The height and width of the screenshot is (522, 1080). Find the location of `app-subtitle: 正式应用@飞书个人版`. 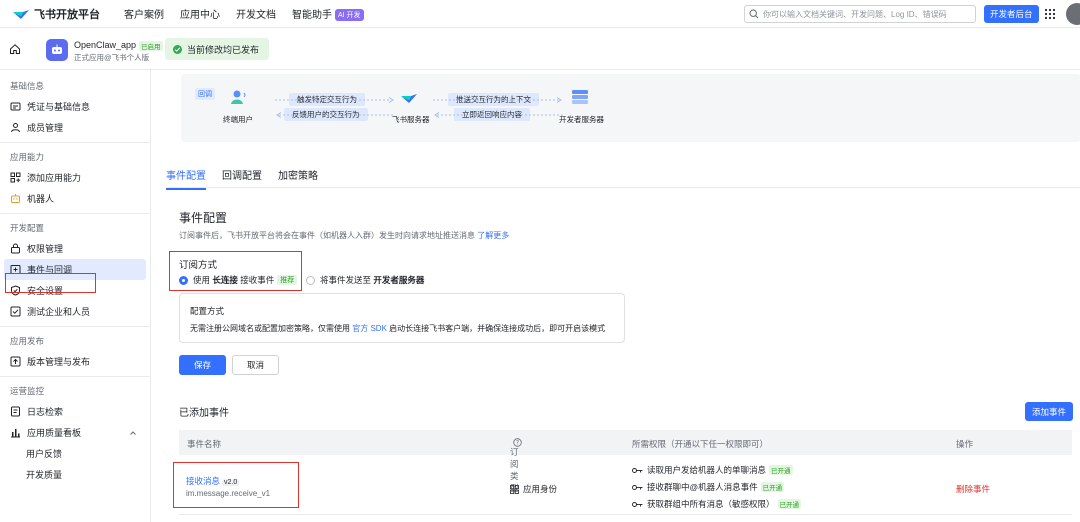

app-subtitle: 正式应用@飞书个人版 is located at coordinates (112, 57).